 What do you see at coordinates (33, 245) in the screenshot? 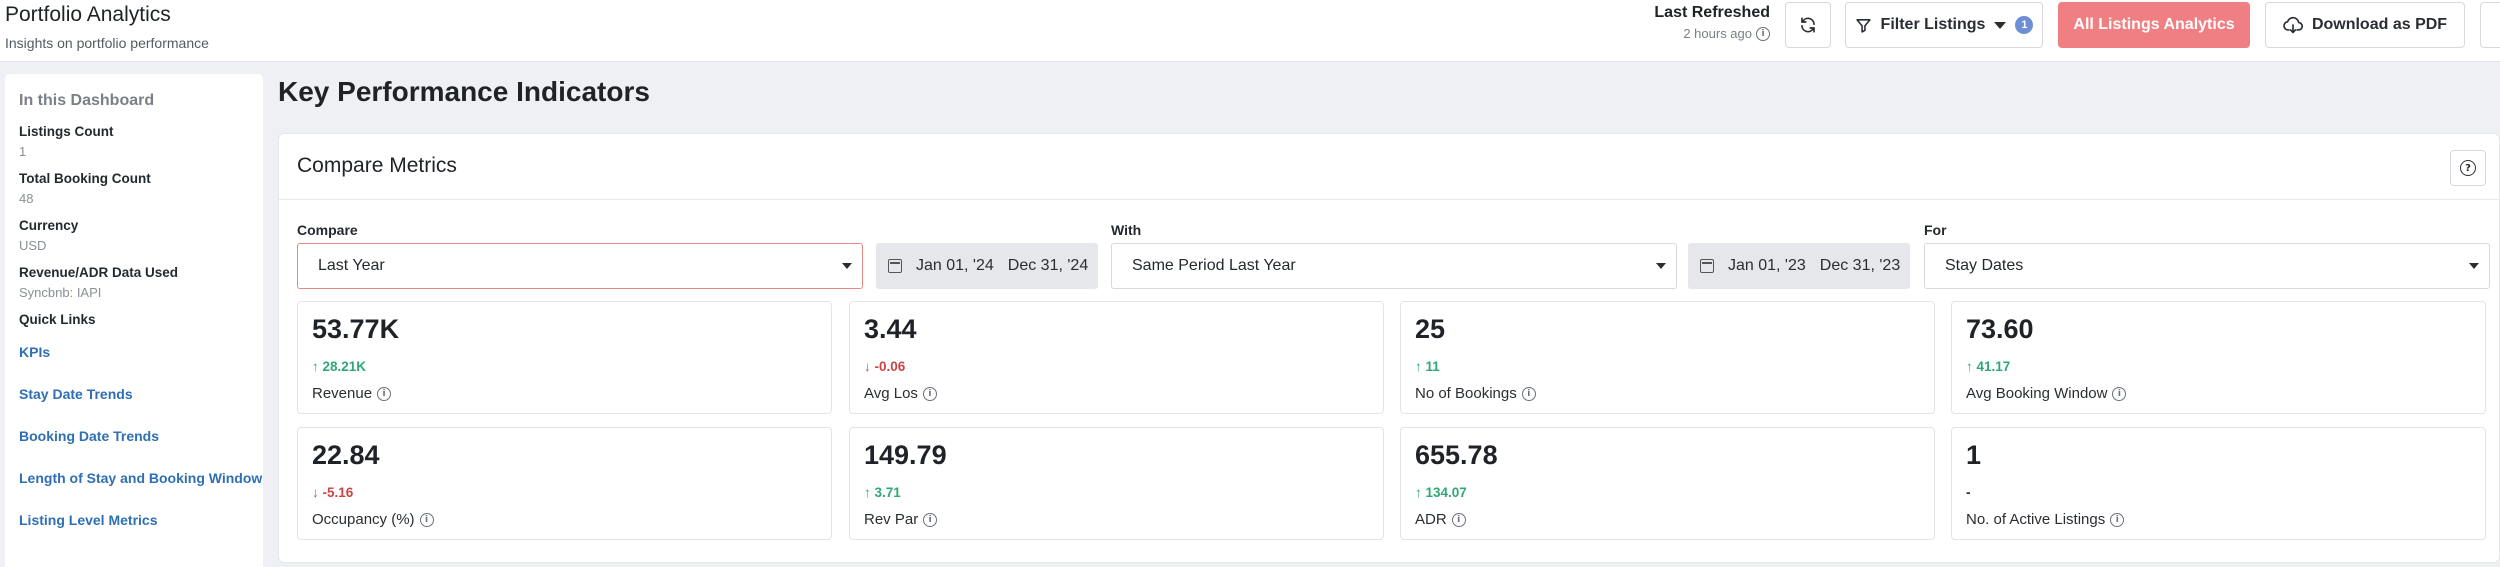
I see `stat-value: USD` at bounding box center [33, 245].